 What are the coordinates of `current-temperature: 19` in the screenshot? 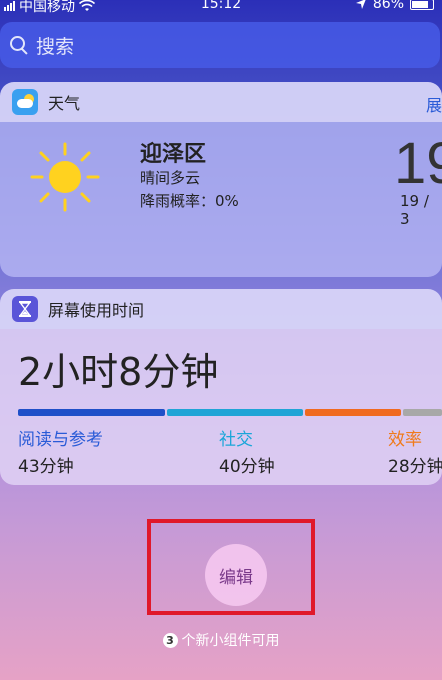 It's located at (418, 163).